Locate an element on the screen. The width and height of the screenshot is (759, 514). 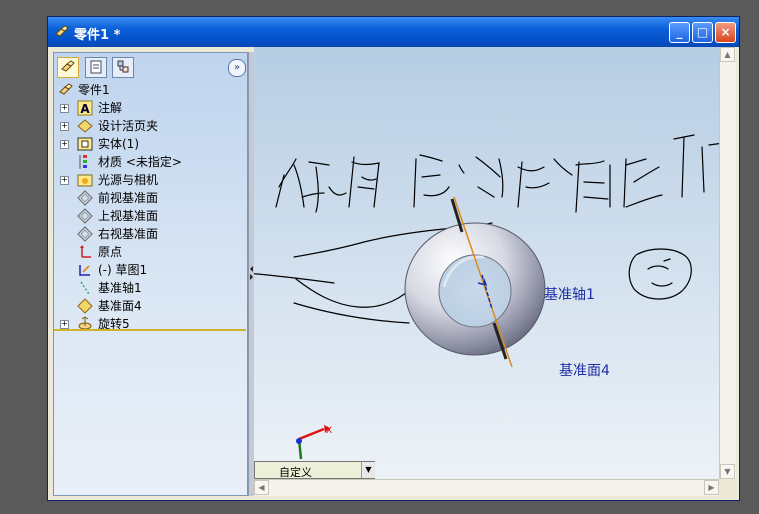
minimize-button: _ is located at coordinates (679, 32).